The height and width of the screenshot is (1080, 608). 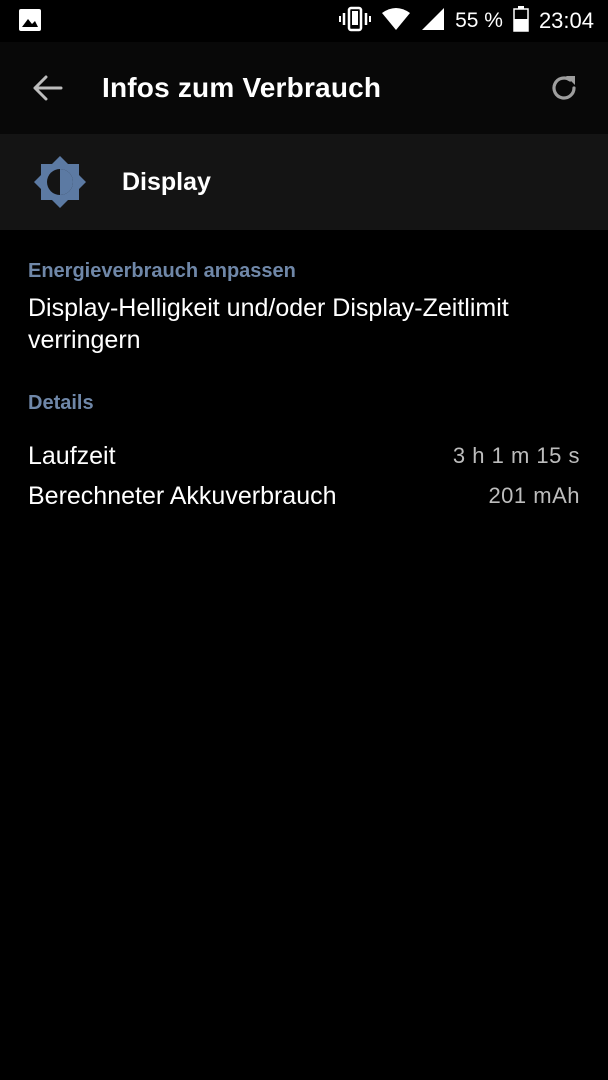 I want to click on toolbar: Infos zum Verbrauch, so click(x=304, y=88).